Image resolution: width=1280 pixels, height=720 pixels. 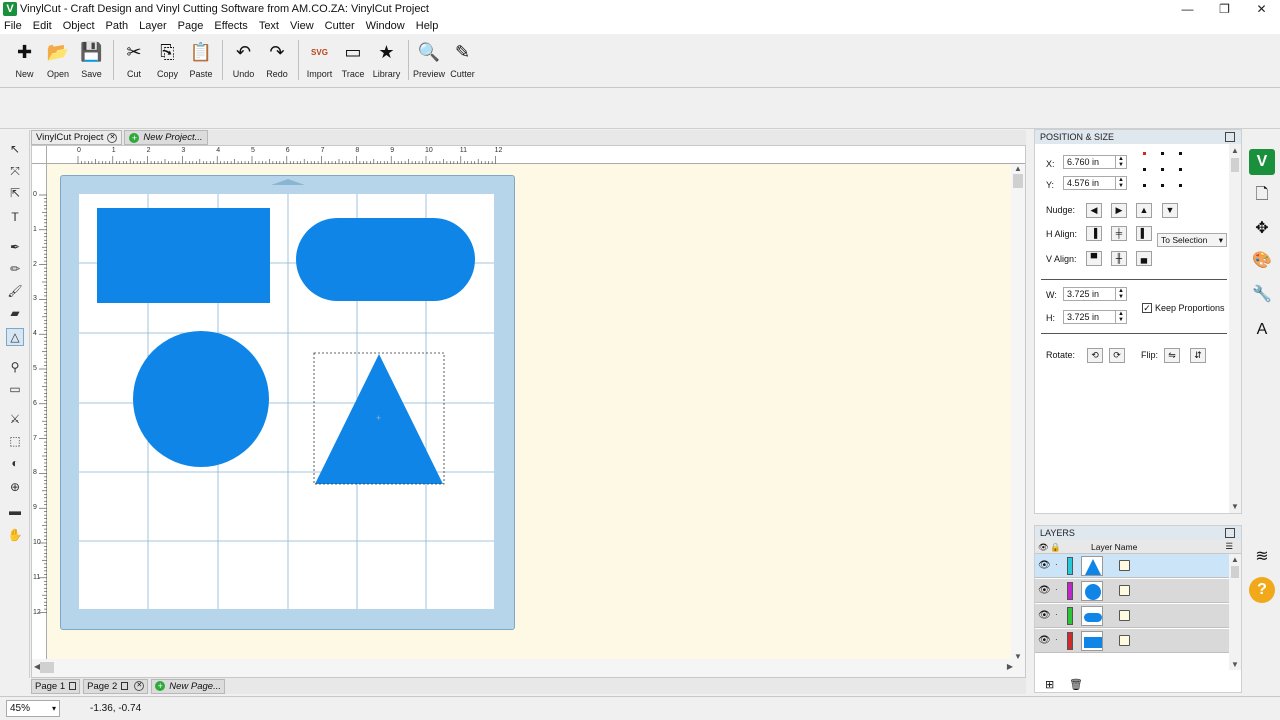 I want to click on toolbar-import-button: SVG Import, so click(x=319, y=62).